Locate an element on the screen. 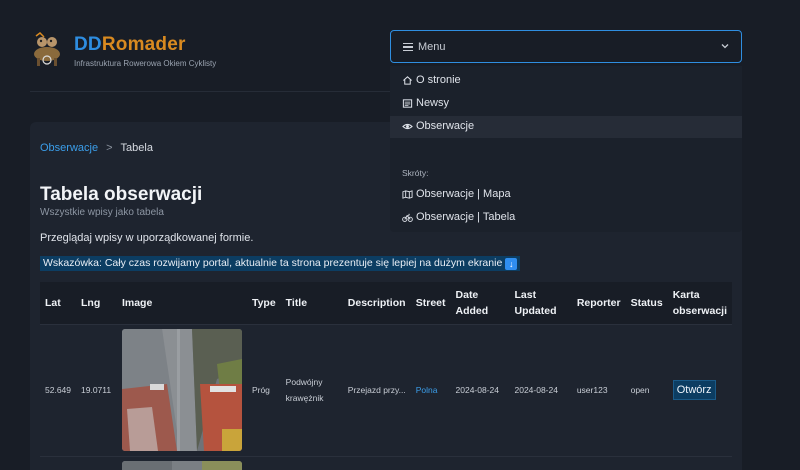 This screenshot has height=470, width=800. brand-part-1: DD is located at coordinates (88, 44).